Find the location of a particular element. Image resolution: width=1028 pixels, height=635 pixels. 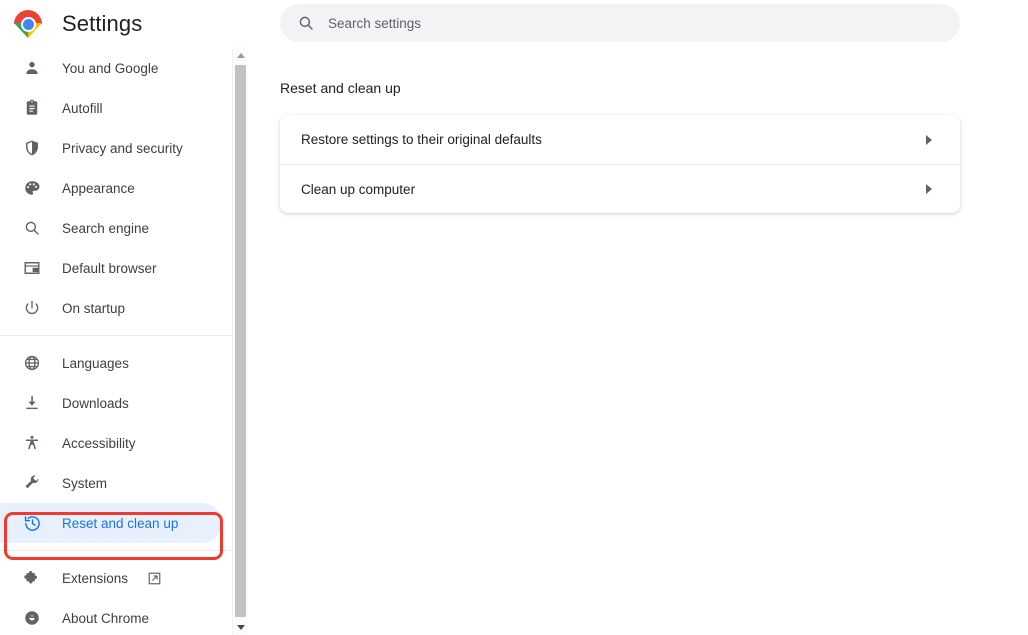

sidebar-item-label: You and Google is located at coordinates (110, 68).